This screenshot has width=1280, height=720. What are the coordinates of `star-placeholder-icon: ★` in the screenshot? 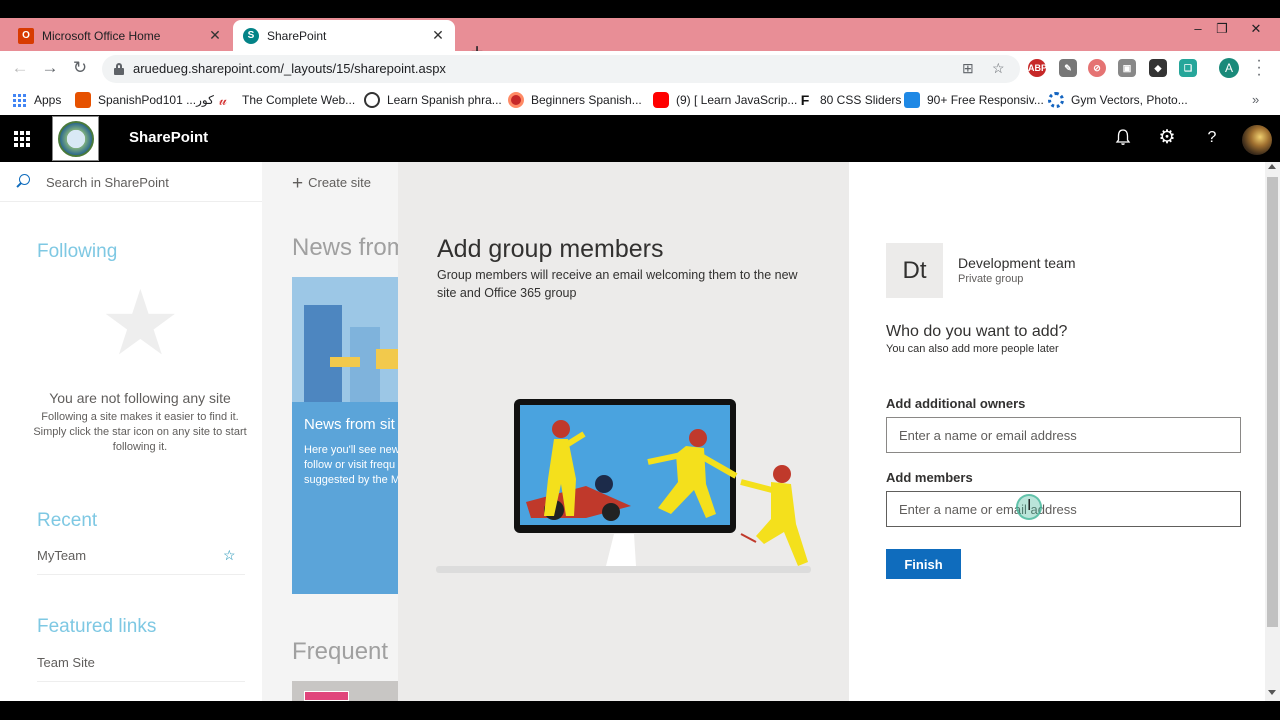 It's located at (140, 324).